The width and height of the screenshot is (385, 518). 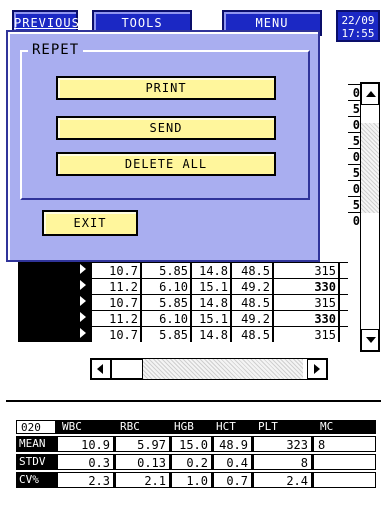 I want to click on stat-cell: 0.3, so click(x=85, y=462).